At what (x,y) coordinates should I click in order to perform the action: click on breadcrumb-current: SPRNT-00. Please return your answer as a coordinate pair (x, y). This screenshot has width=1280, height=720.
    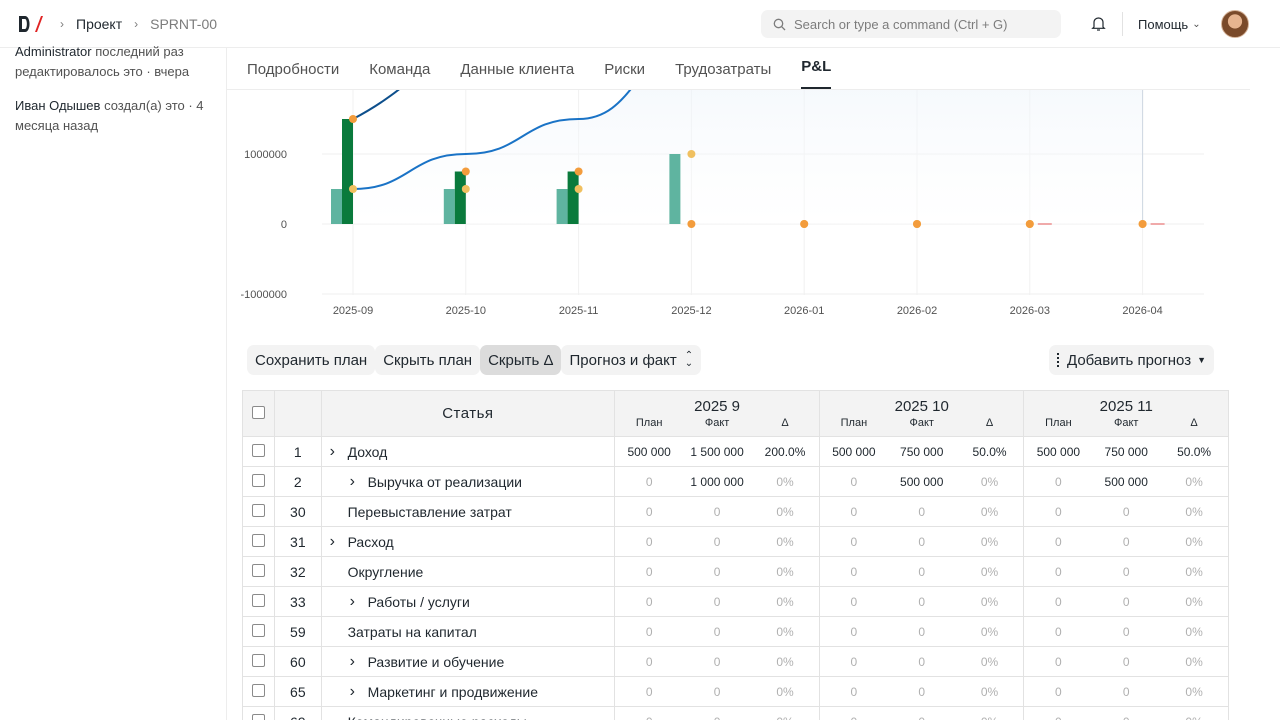
    Looking at the image, I should click on (183, 24).